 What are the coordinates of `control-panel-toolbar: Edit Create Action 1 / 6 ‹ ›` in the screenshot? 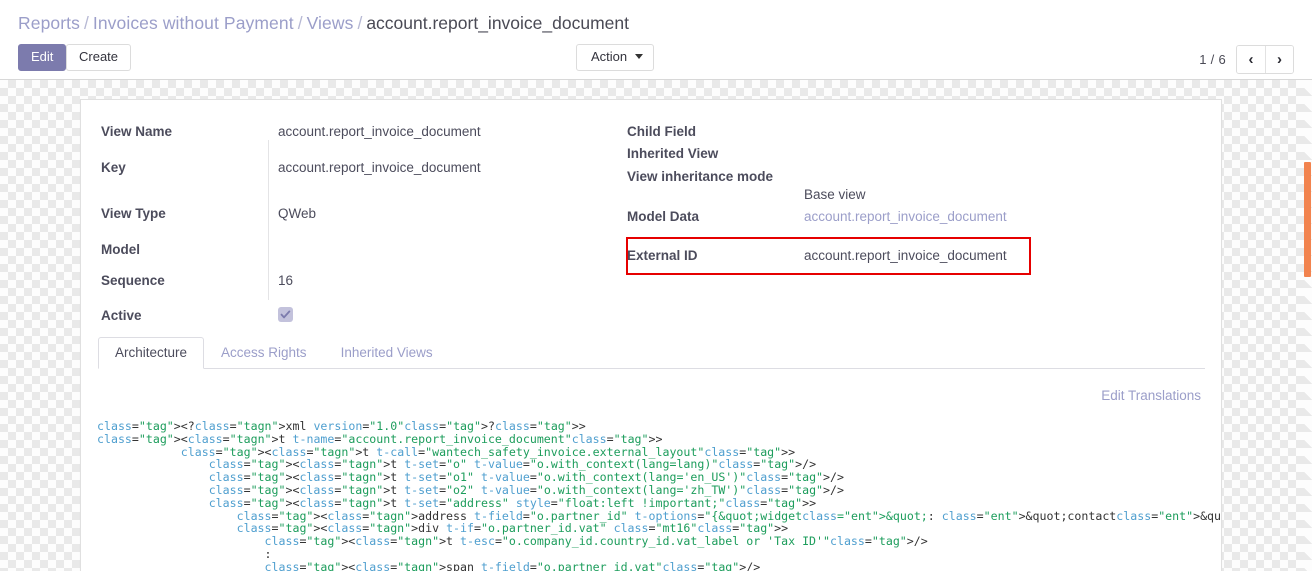 It's located at (656, 60).